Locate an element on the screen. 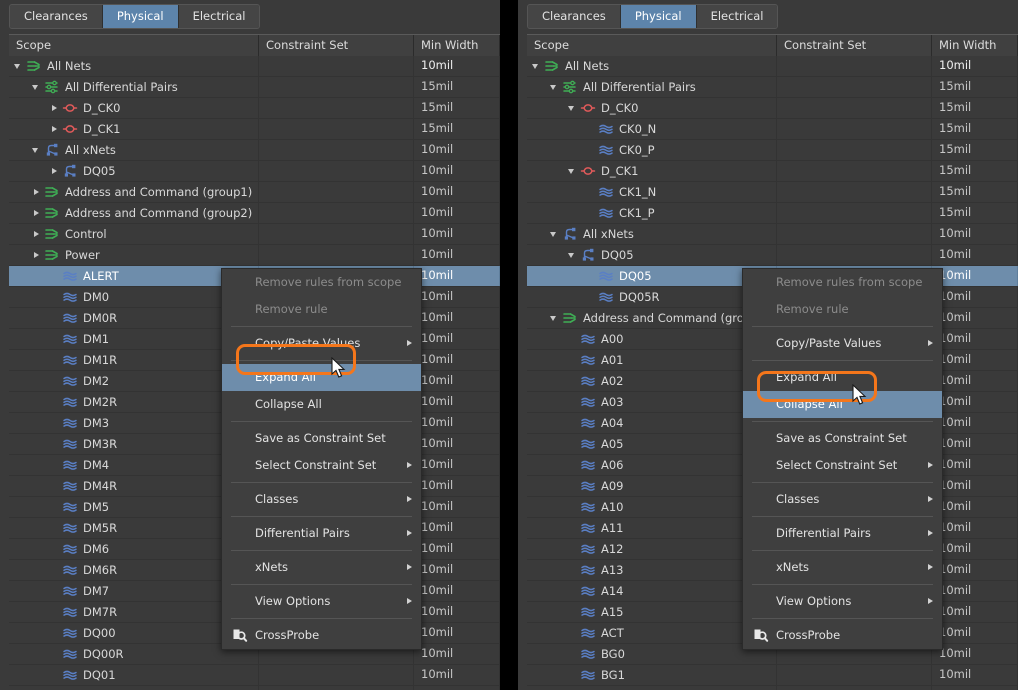 Image resolution: width=1018 pixels, height=690 pixels. table-row: Control 10mil is located at coordinates (254, 234).